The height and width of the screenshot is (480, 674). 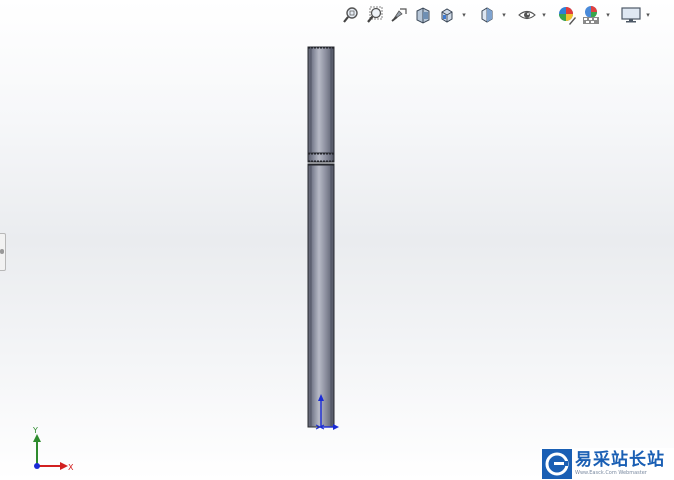 I want to click on reference-triad: Y X, so click(x=51, y=449).